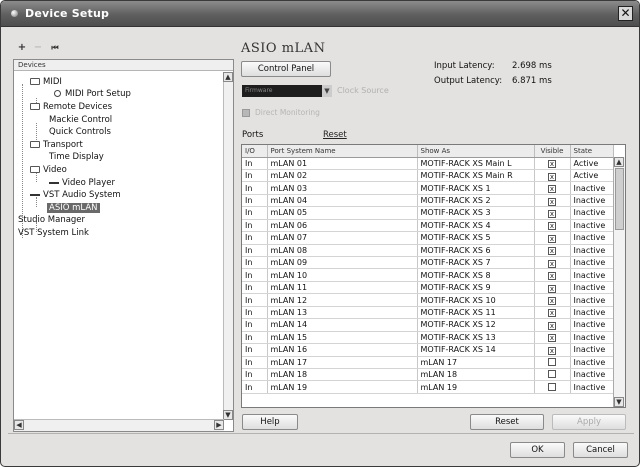  What do you see at coordinates (335, 135) in the screenshot?
I see `ports-reset-link: Reset` at bounding box center [335, 135].